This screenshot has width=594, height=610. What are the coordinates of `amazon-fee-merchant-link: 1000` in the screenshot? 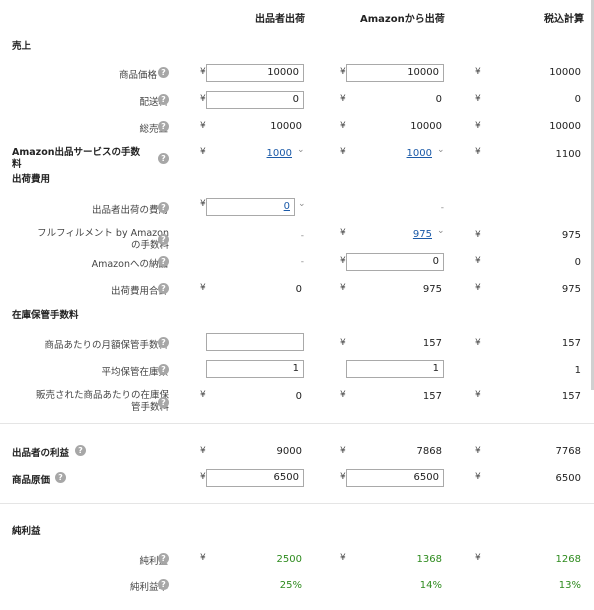 It's located at (279, 153).